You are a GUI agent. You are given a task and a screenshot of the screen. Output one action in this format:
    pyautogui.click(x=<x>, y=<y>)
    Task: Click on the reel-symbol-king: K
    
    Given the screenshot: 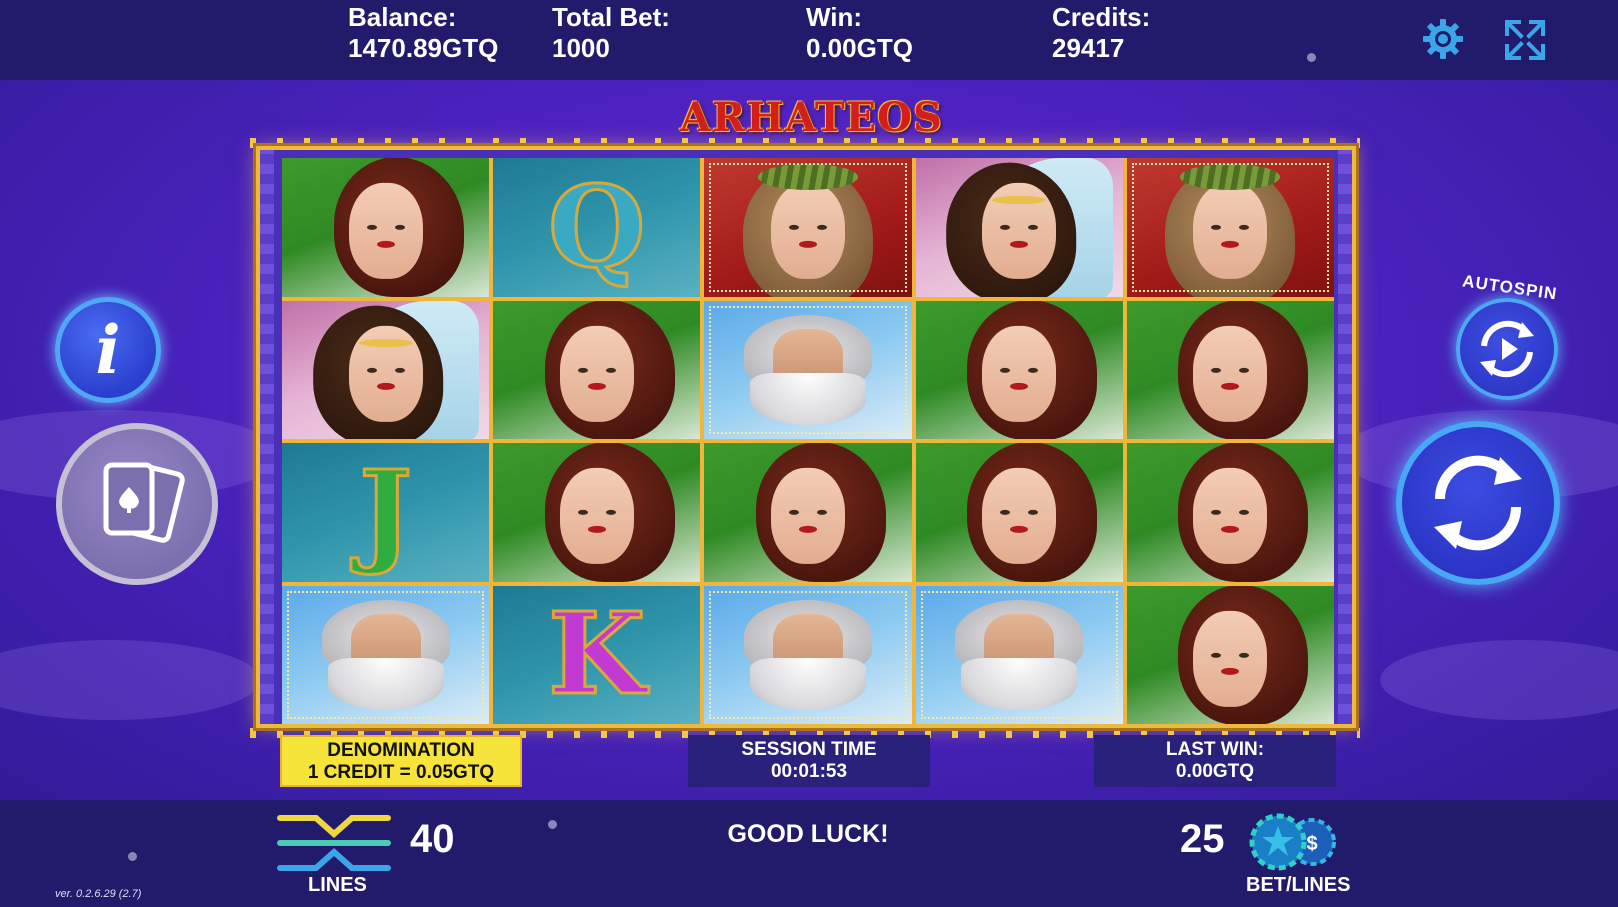 What is the action you would take?
    pyautogui.click(x=597, y=654)
    